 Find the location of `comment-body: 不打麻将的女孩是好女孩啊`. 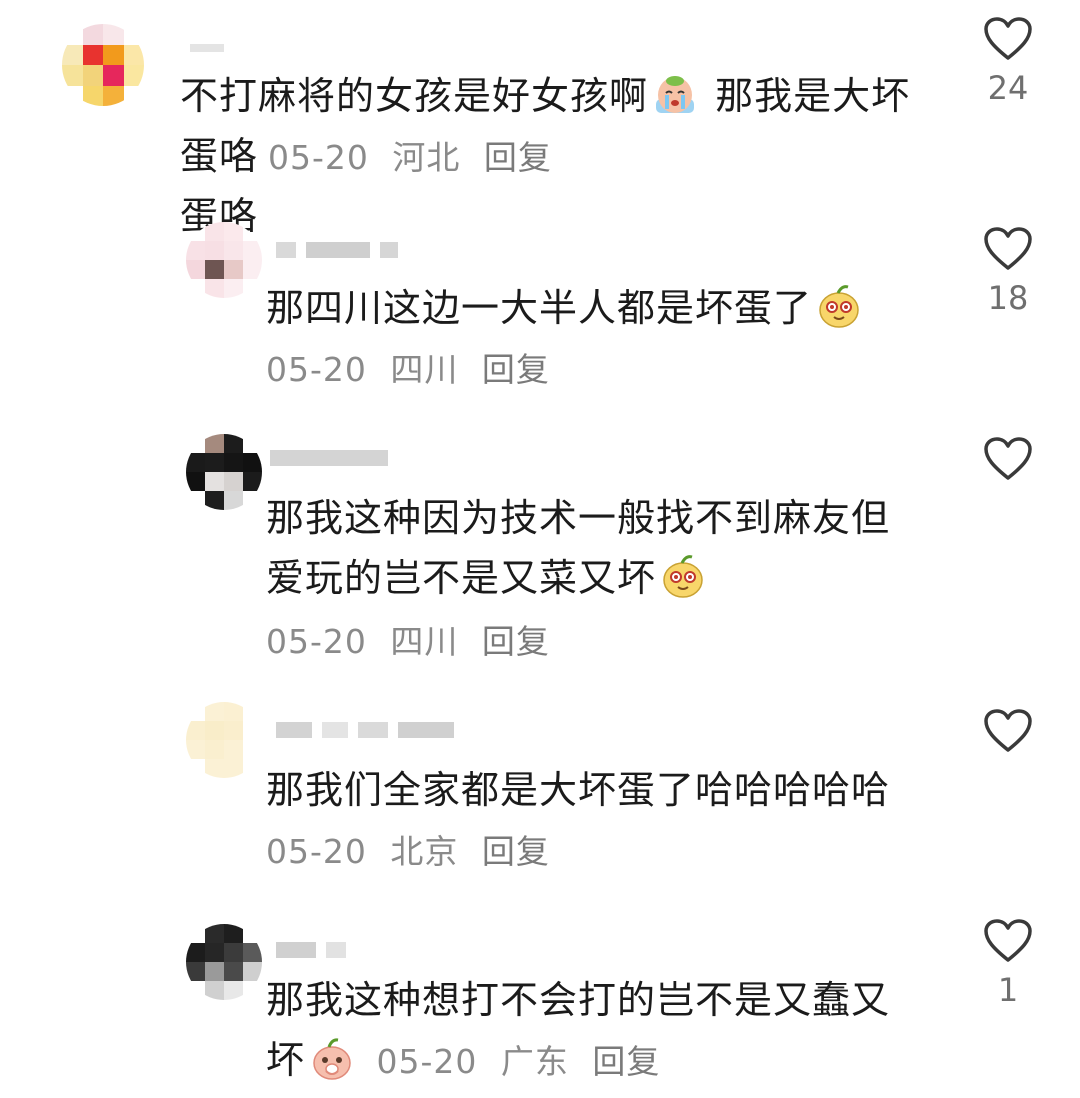

comment-body: 不打麻将的女孩是好女孩啊 is located at coordinates (414, 96).